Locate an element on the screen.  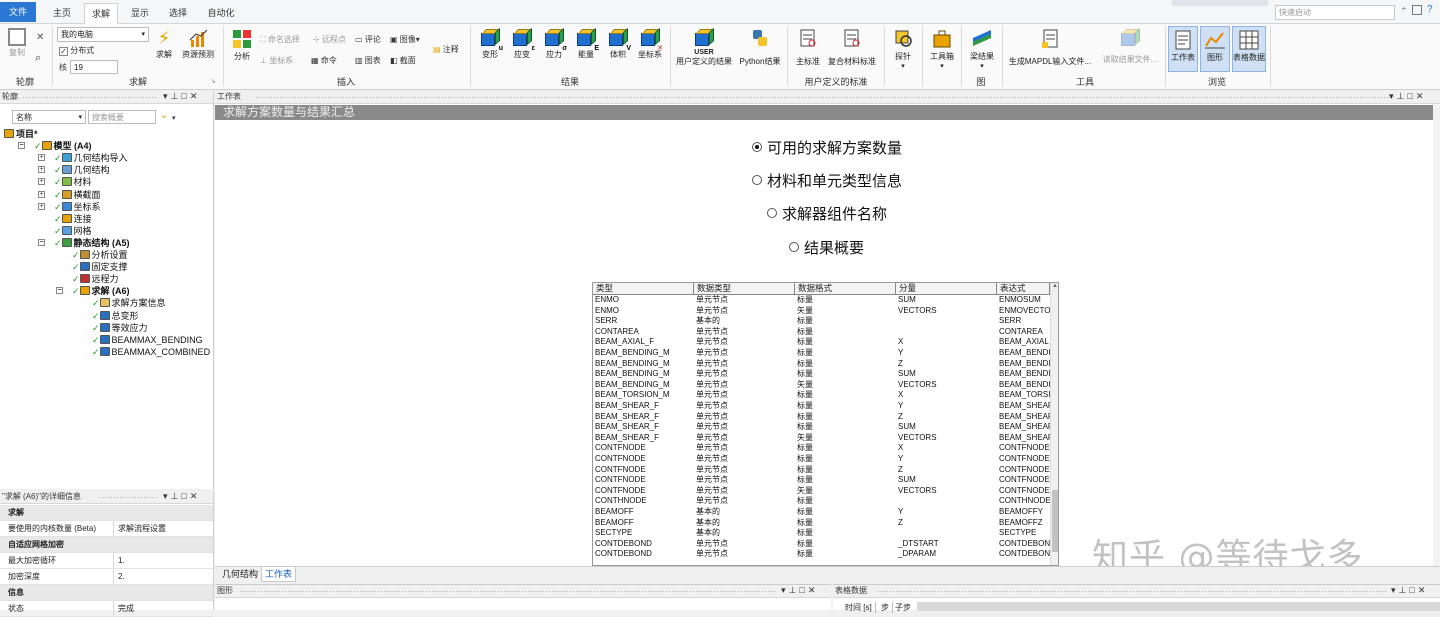
chevron-up-icon: ⌃ is located at coordinates (1404, 11).